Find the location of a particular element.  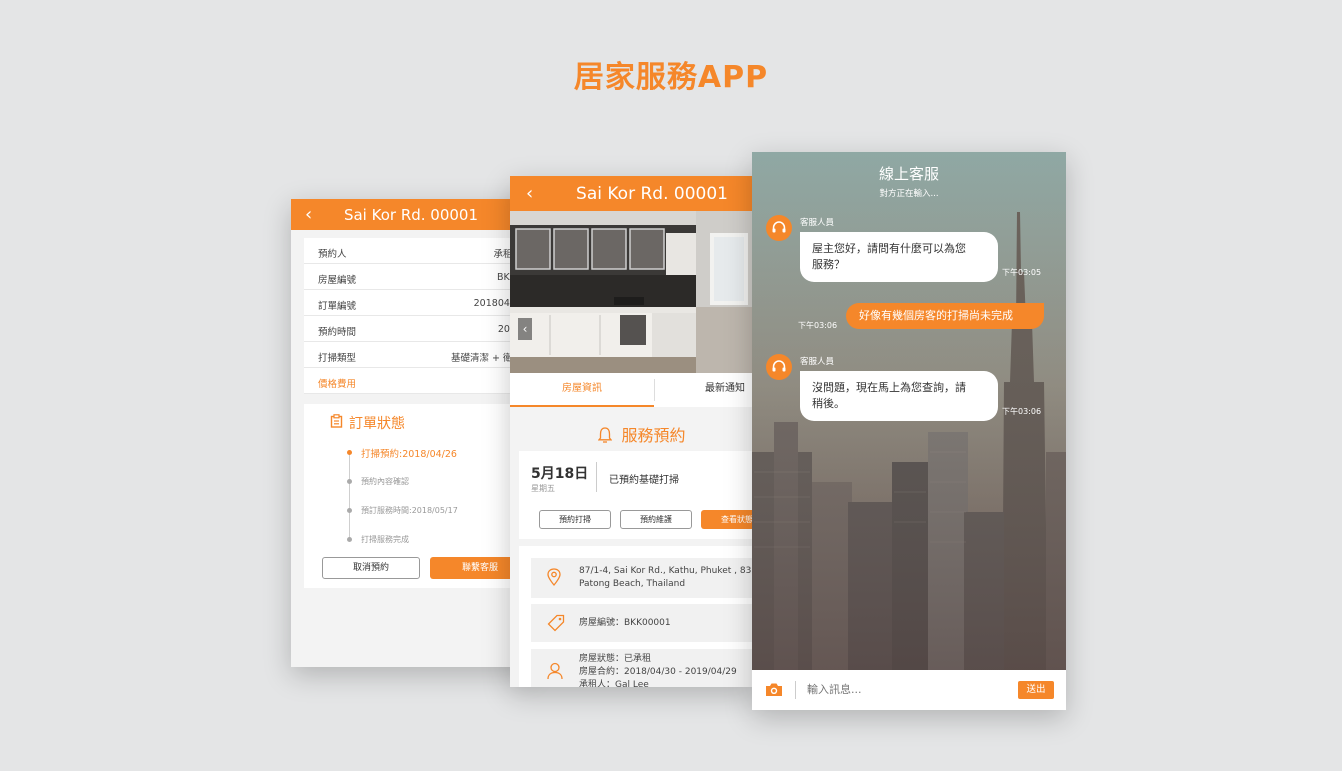

house-number-row: 房屋編號：BKK00001 is located at coordinates (642, 623).